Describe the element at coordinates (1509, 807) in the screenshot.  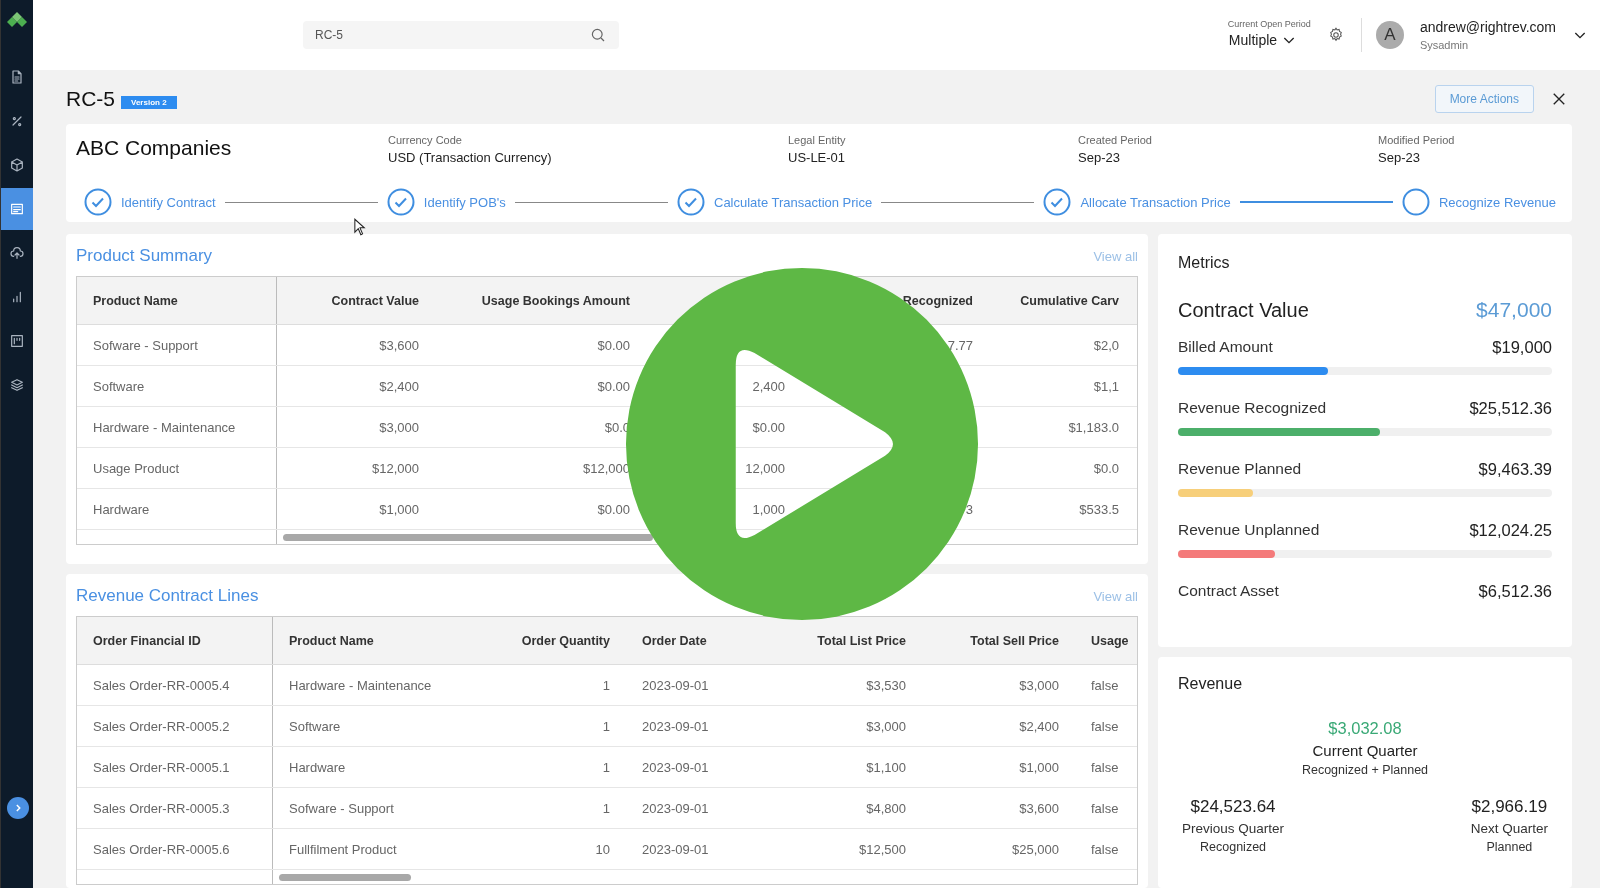
I see `revenue-value: $2,966.19` at that location.